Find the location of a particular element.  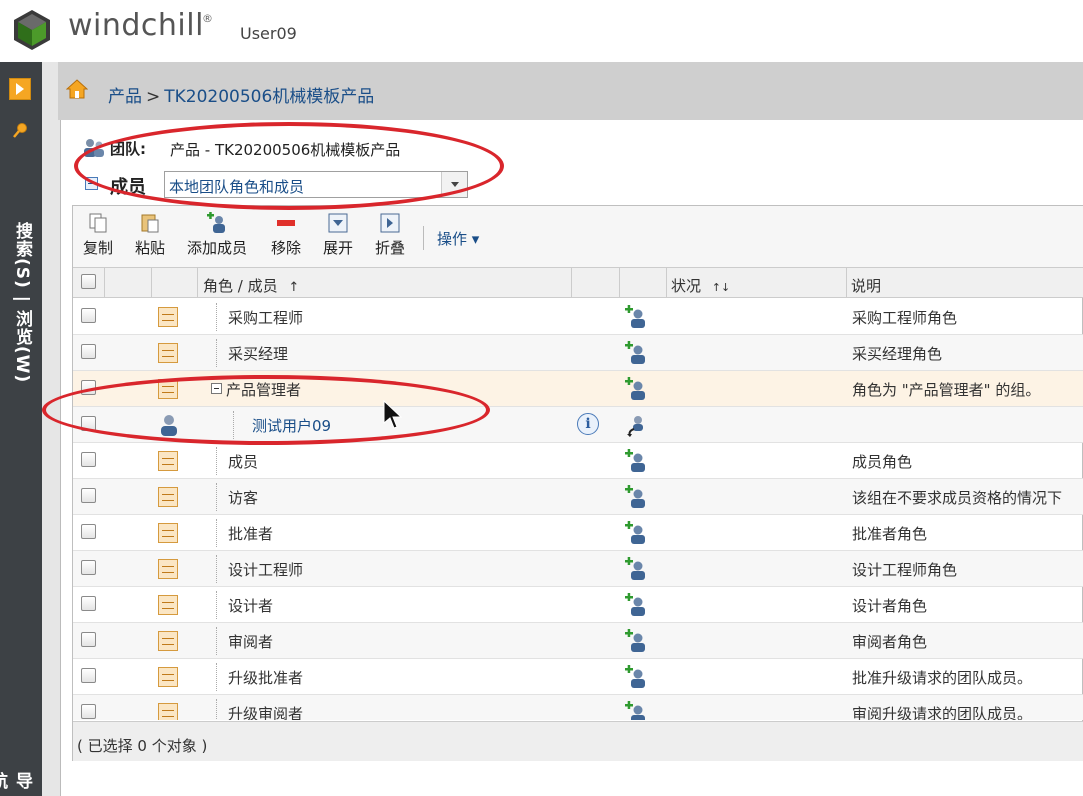

role-description: 成员角色 is located at coordinates (882, 462).